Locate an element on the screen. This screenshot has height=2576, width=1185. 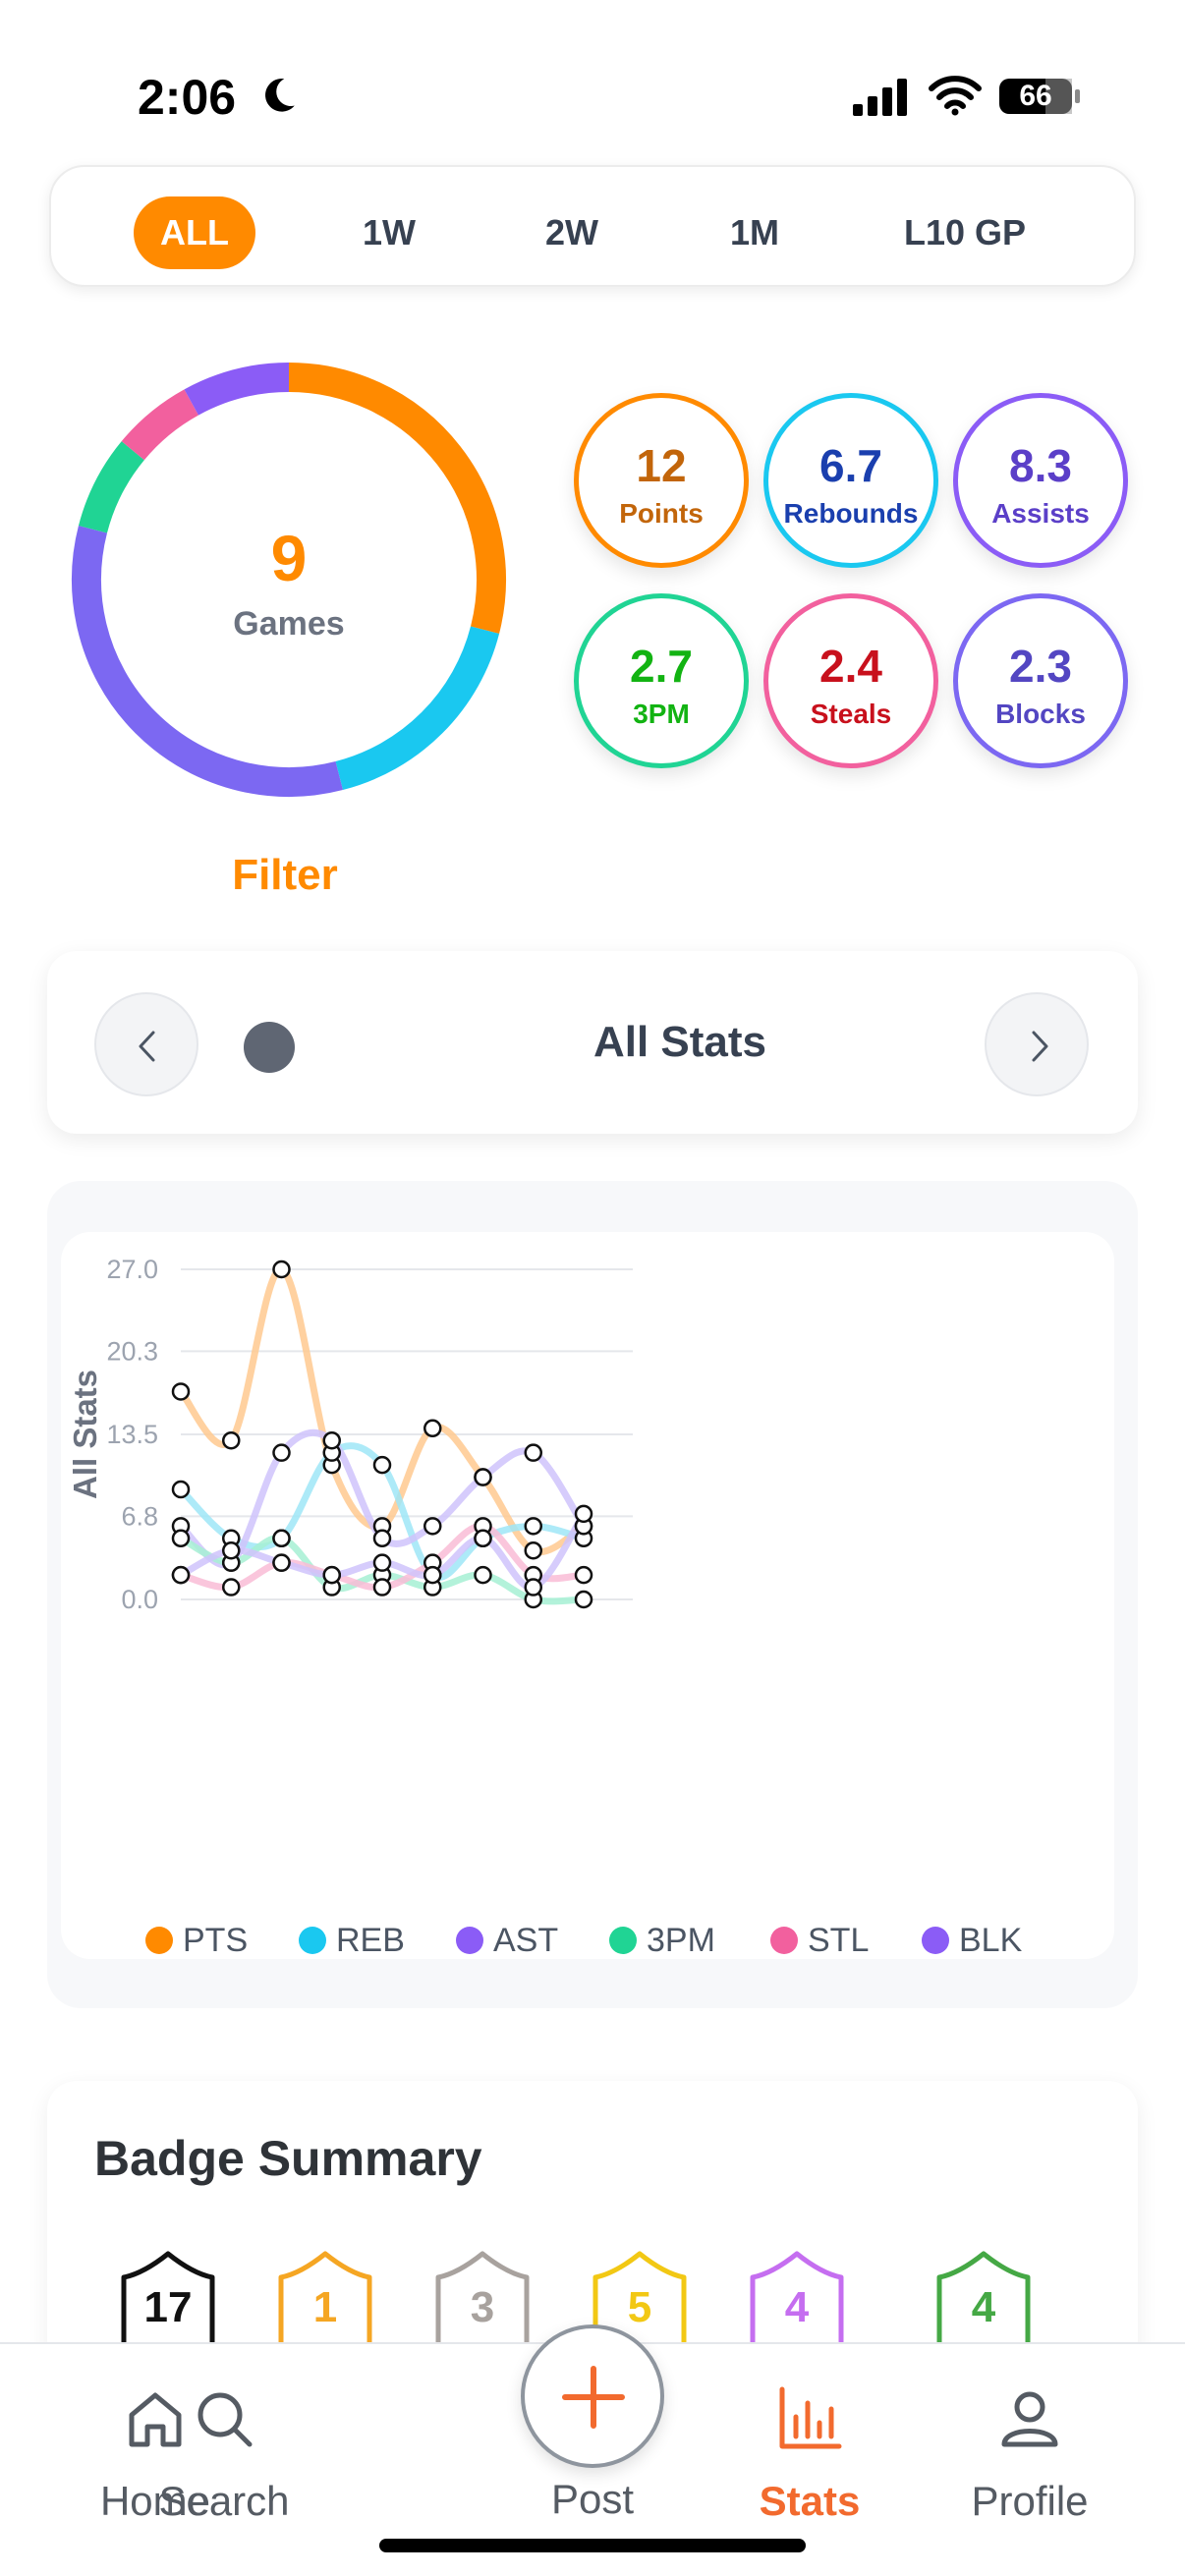
profile-icon is located at coordinates (1030, 2419).